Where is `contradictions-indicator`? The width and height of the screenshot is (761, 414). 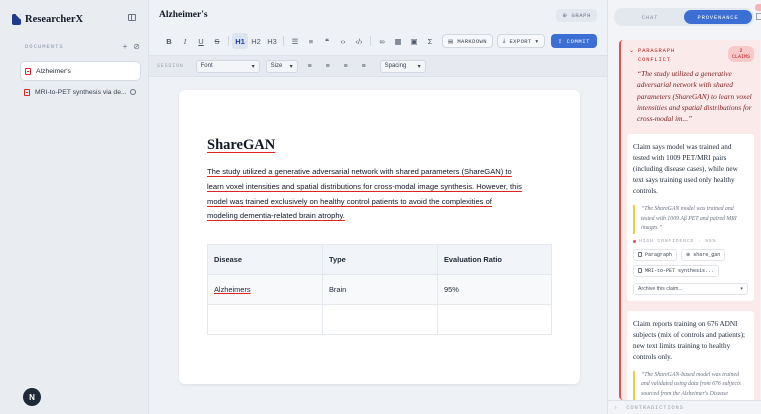
contradictions-indicator is located at coordinates (758, 7).